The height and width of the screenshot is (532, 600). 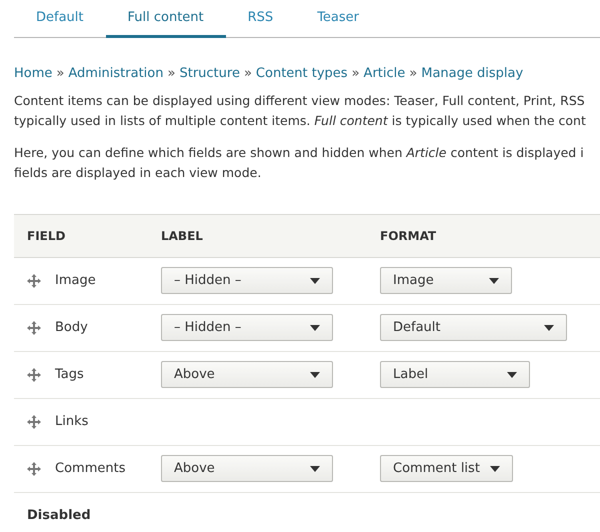 I want to click on field-name: Image, so click(x=75, y=281).